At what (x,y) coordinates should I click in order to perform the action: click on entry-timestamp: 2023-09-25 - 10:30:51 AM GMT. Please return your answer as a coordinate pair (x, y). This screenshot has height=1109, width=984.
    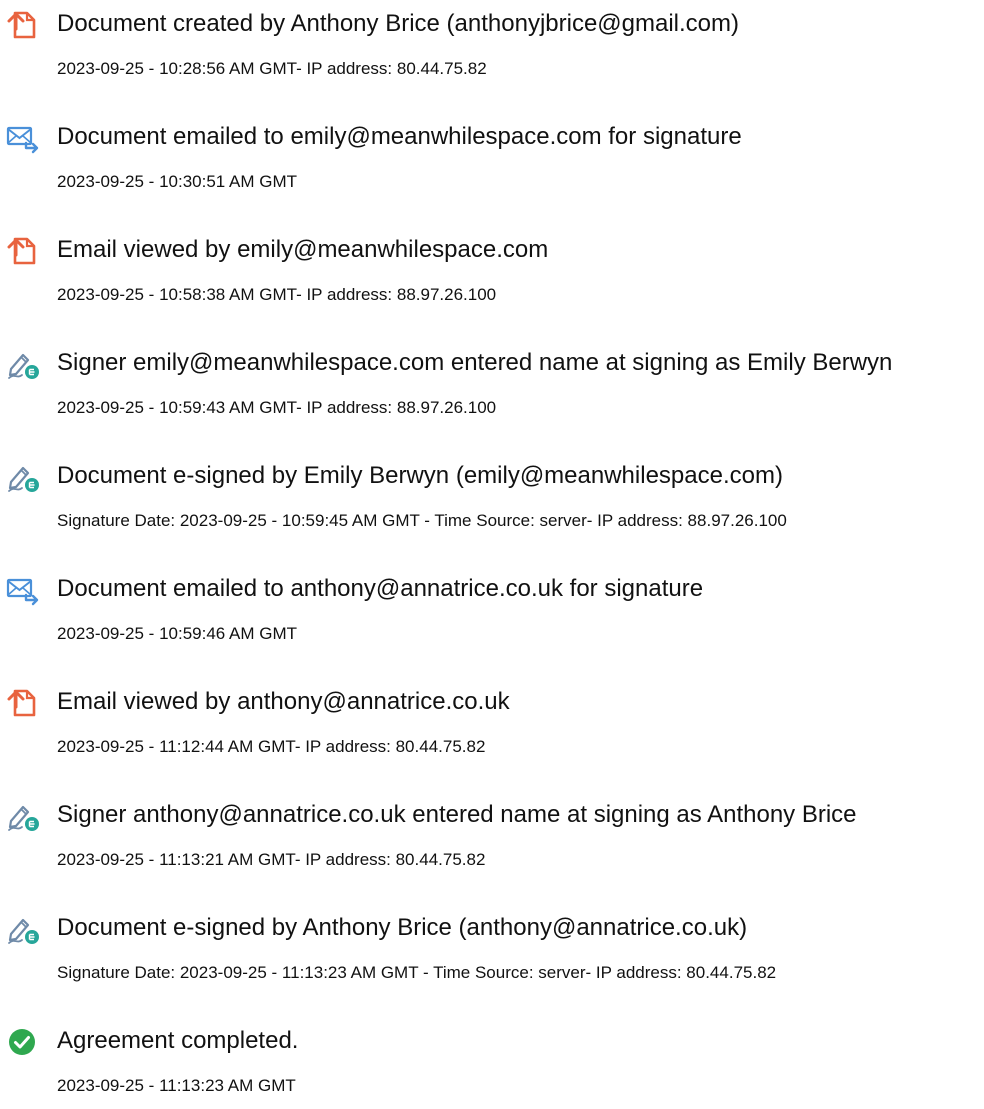
    Looking at the image, I should click on (177, 181).